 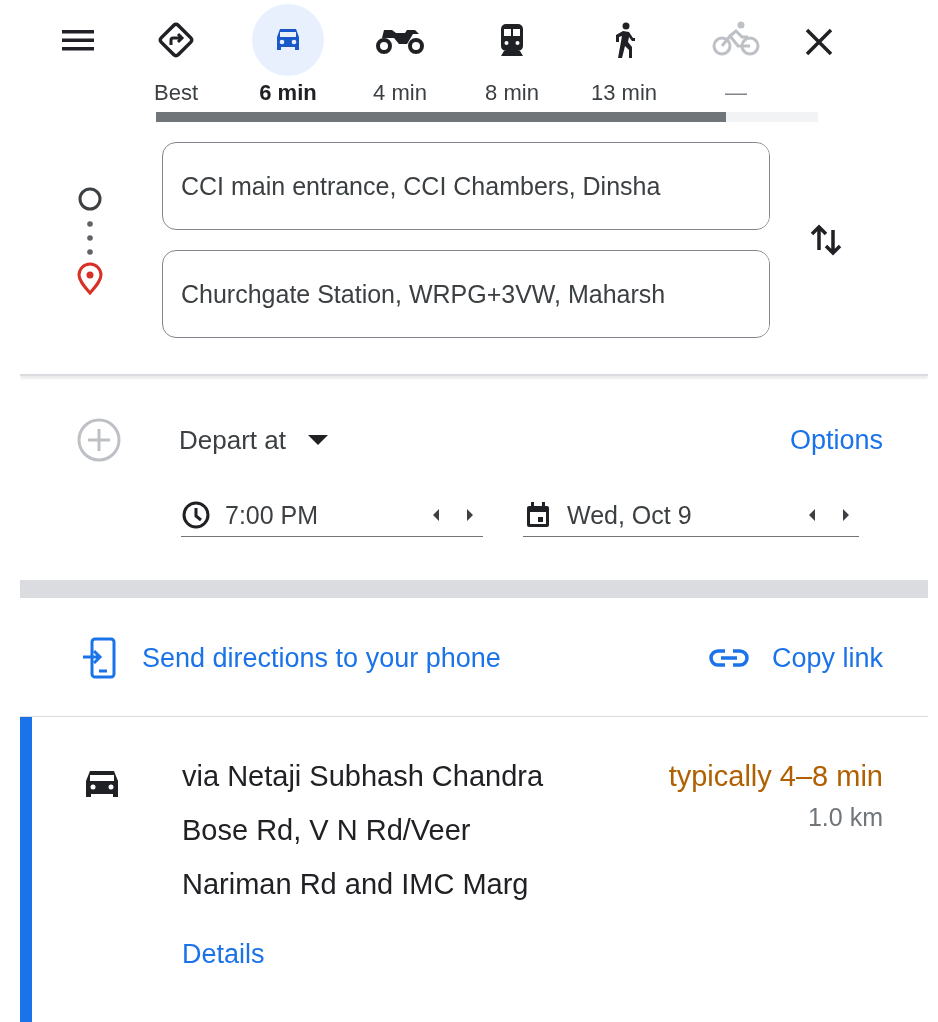 I want to click on destination-field: Churchgate Station, WRPG+3VW, Maharsh, so click(x=466, y=294).